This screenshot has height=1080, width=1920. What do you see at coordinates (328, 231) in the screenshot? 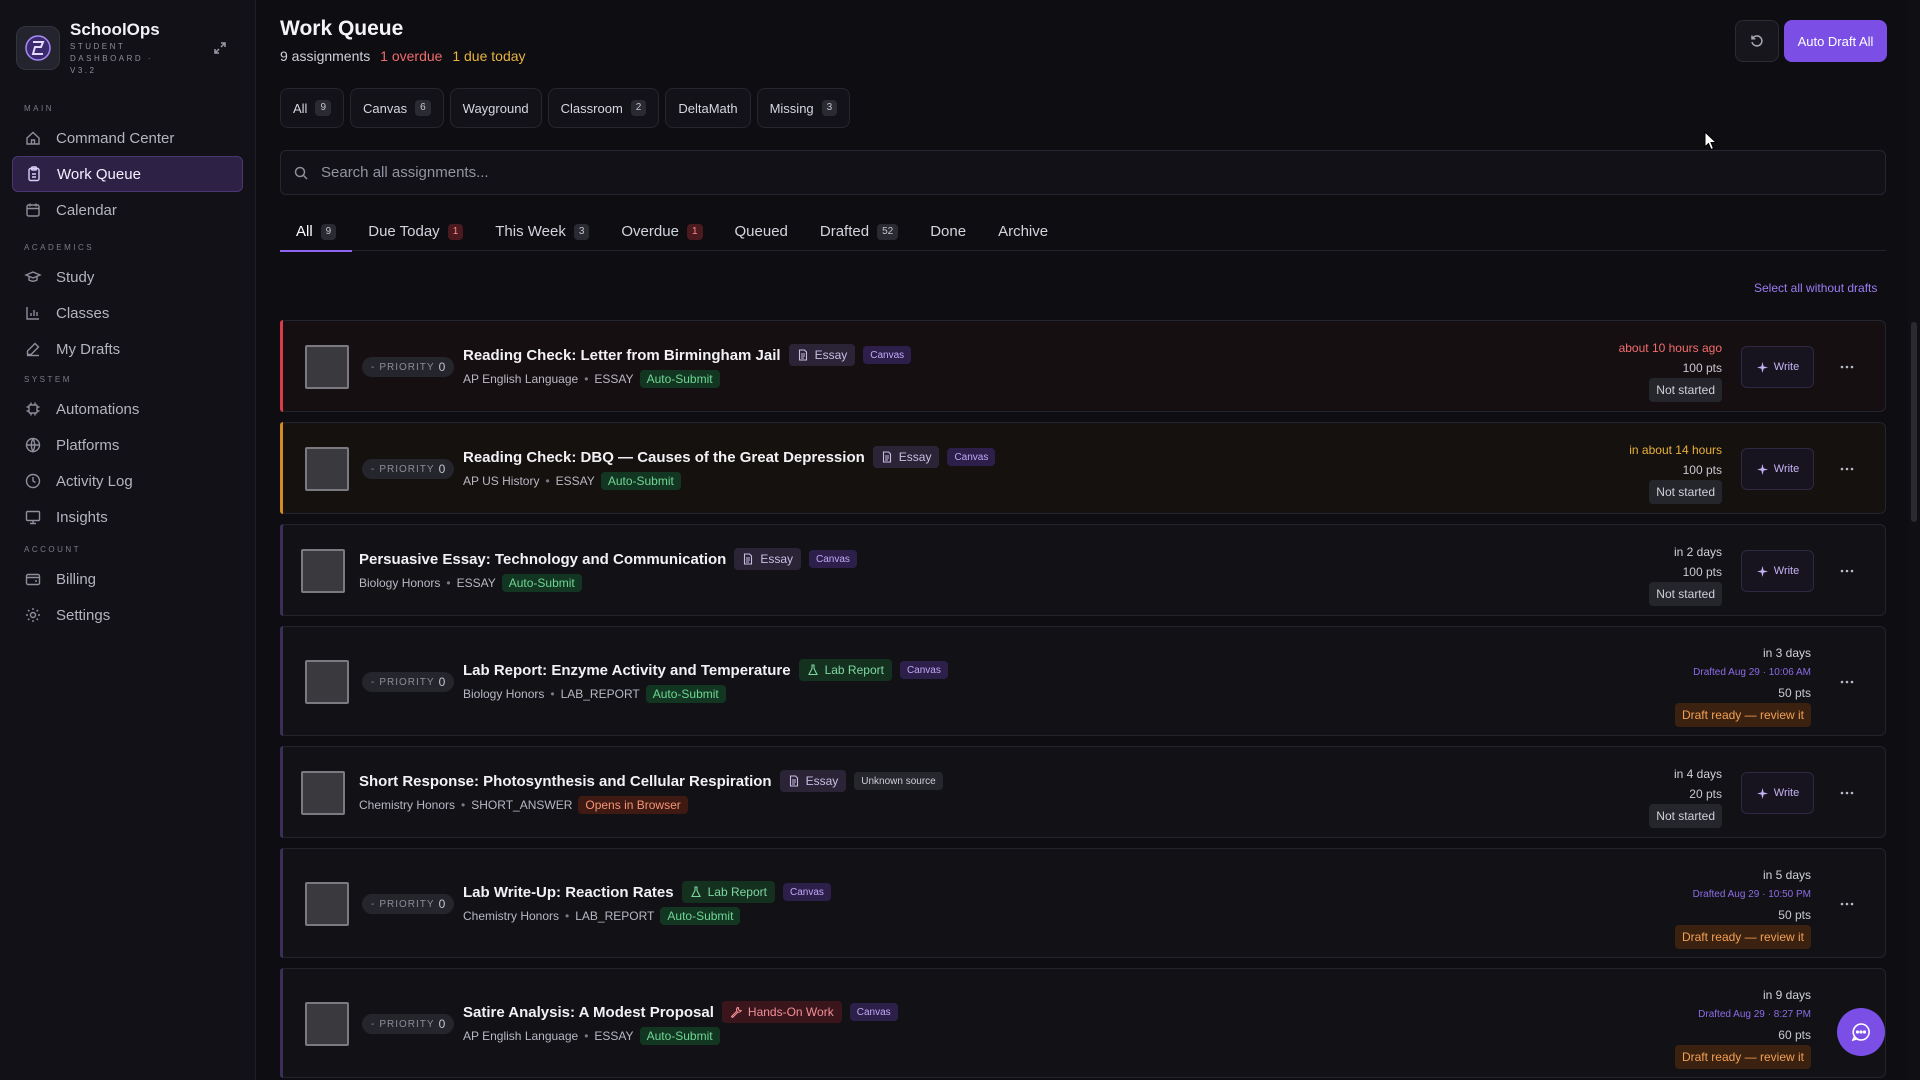
I see `tab-count: 9` at bounding box center [328, 231].